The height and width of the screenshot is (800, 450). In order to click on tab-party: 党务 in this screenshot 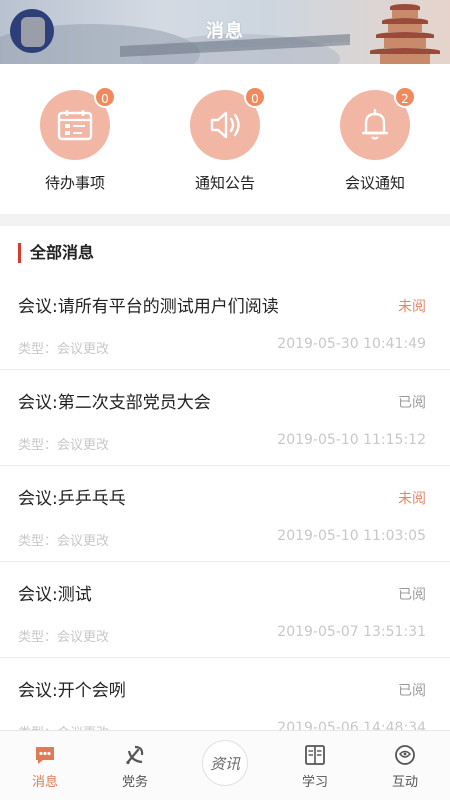, I will do `click(135, 765)`.